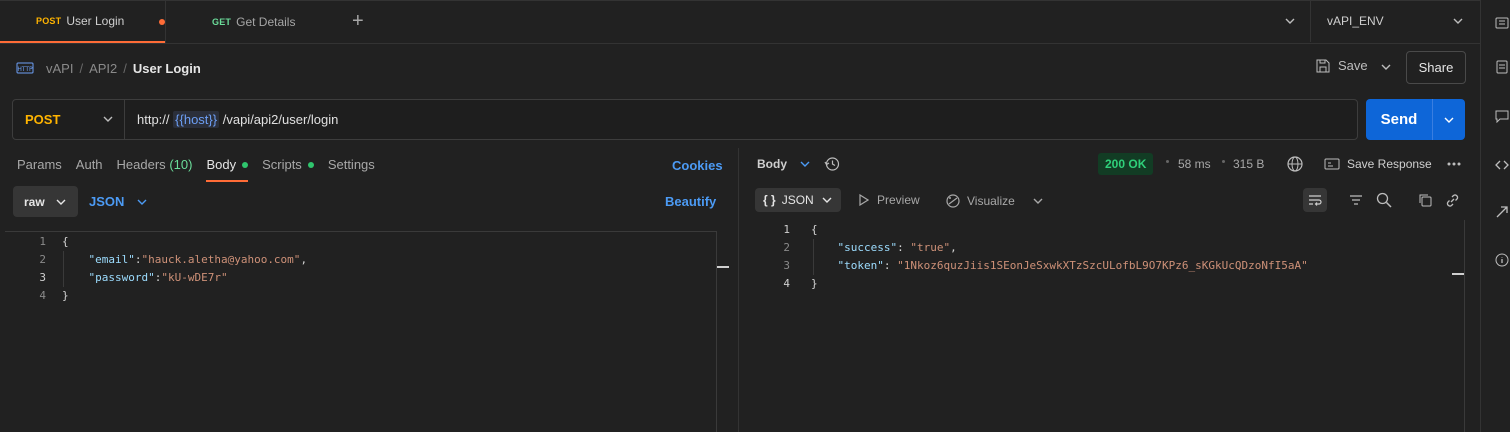  What do you see at coordinates (1399, 119) in the screenshot?
I see `send-button: Send` at bounding box center [1399, 119].